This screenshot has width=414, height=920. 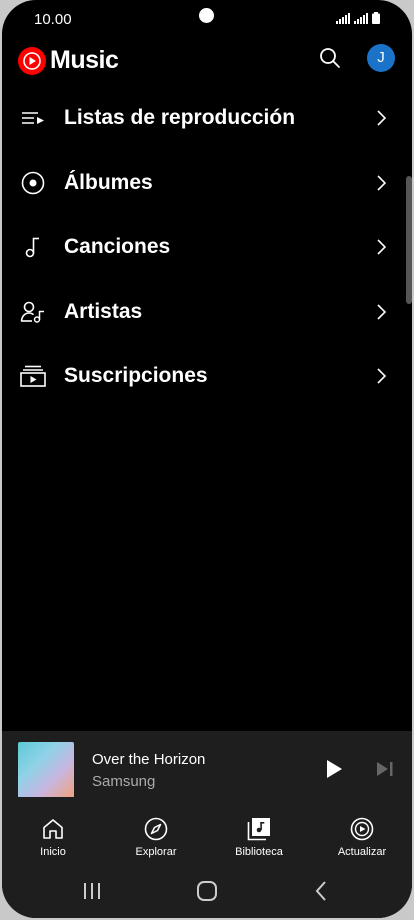 What do you see at coordinates (136, 376) in the screenshot?
I see `menu-item-label: Suscripciones` at bounding box center [136, 376].